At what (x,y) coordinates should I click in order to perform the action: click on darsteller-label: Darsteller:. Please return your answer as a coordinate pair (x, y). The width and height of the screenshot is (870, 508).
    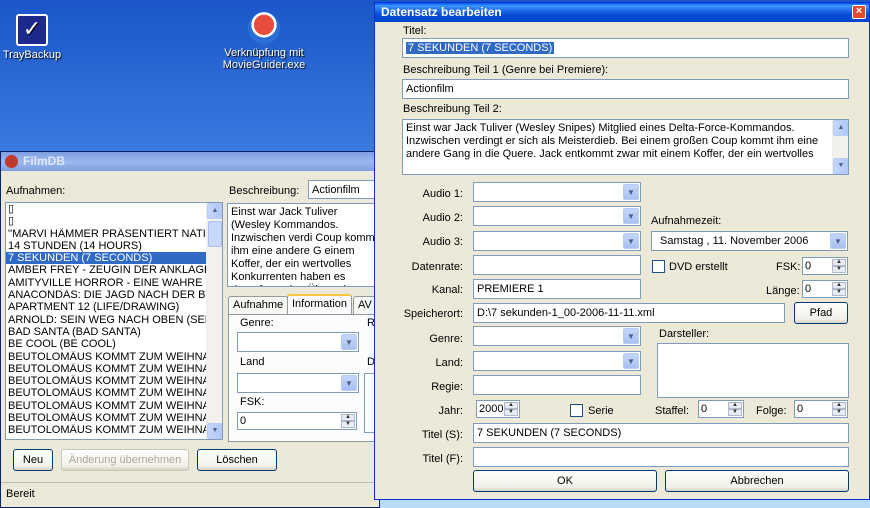
    Looking at the image, I should click on (684, 334).